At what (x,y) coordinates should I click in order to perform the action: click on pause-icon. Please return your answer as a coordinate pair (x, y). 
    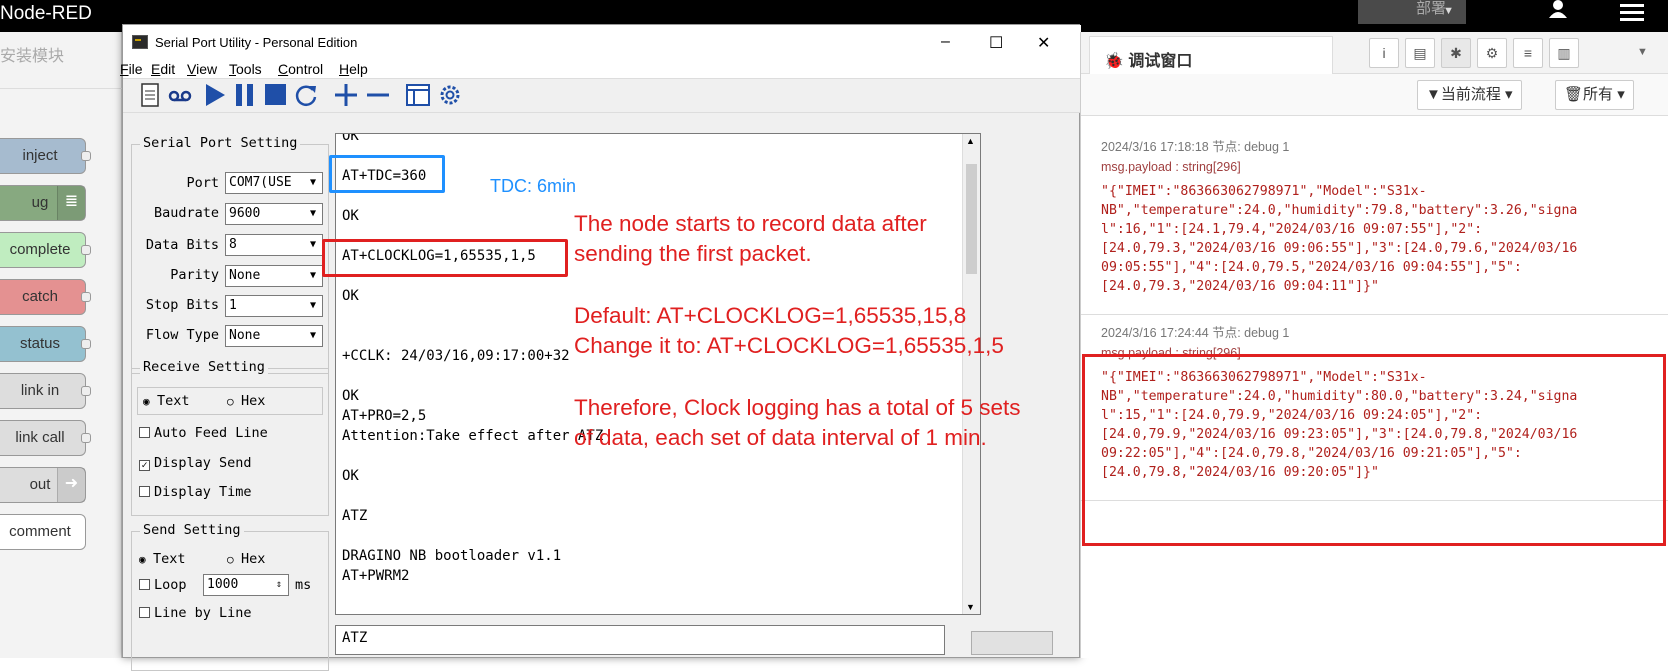
    Looking at the image, I should click on (245, 95).